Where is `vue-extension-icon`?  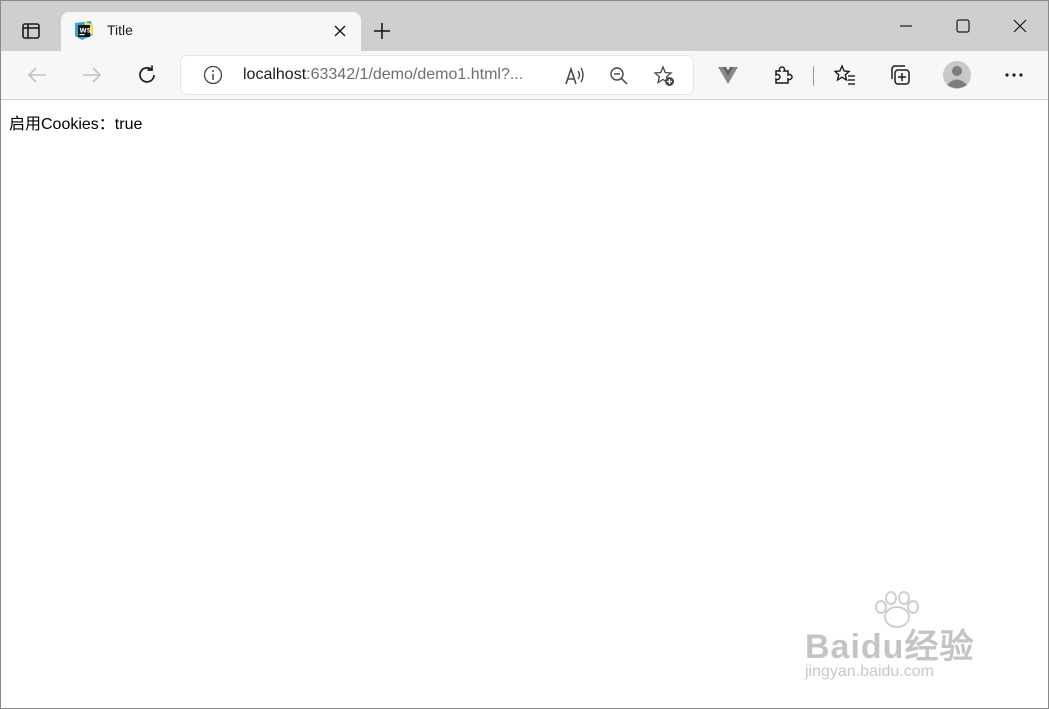 vue-extension-icon is located at coordinates (728, 75).